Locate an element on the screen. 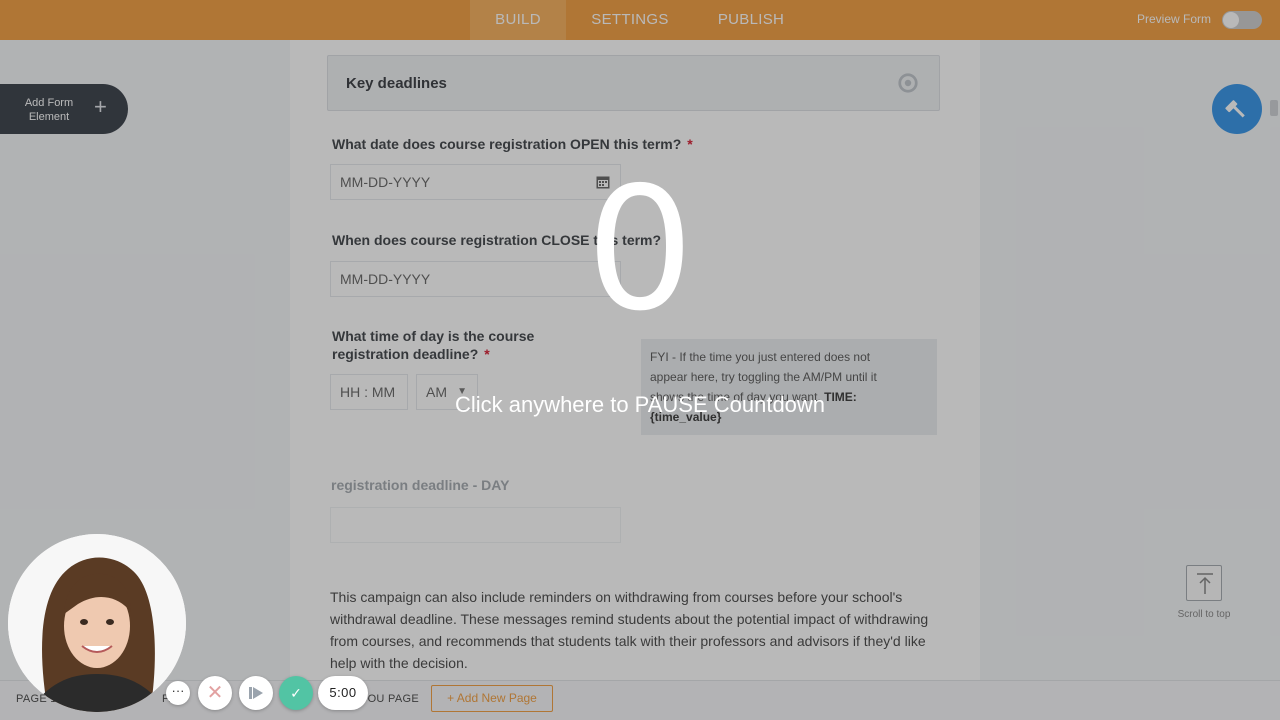 The width and height of the screenshot is (1280, 720). pause-countdown-message: Click anywhere to PAUSE Countdown is located at coordinates (640, 404).